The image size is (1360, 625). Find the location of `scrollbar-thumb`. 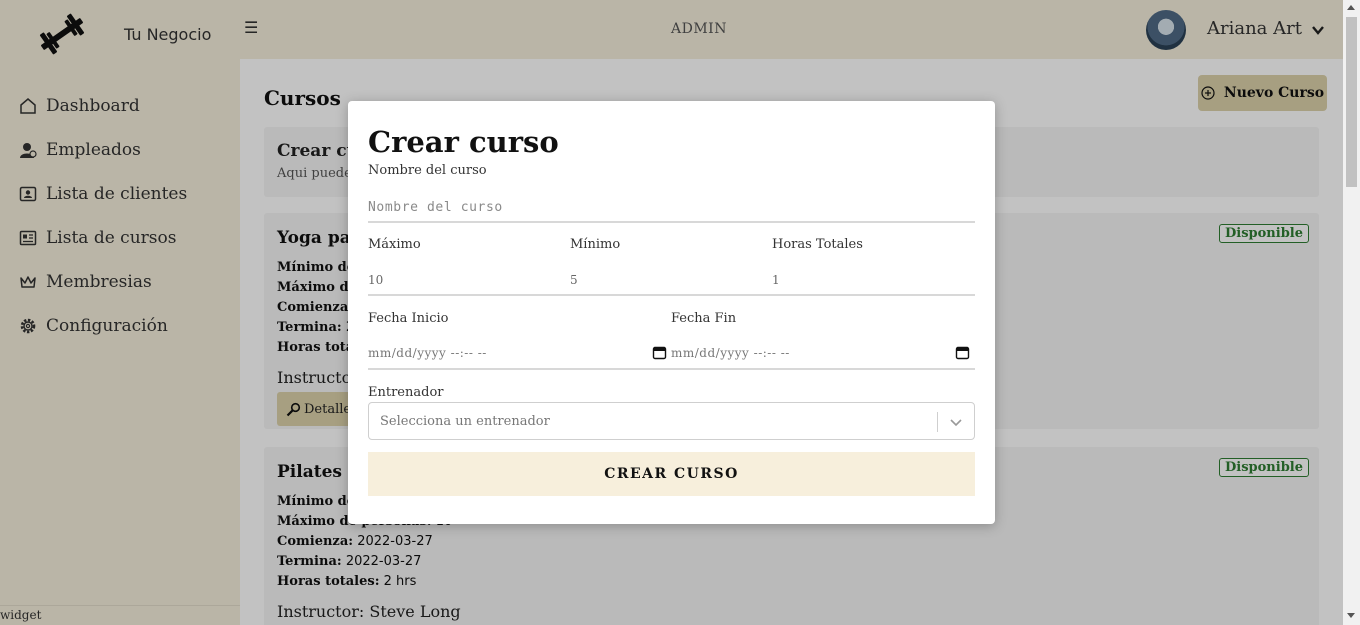

scrollbar-thumb is located at coordinates (1351, 102).